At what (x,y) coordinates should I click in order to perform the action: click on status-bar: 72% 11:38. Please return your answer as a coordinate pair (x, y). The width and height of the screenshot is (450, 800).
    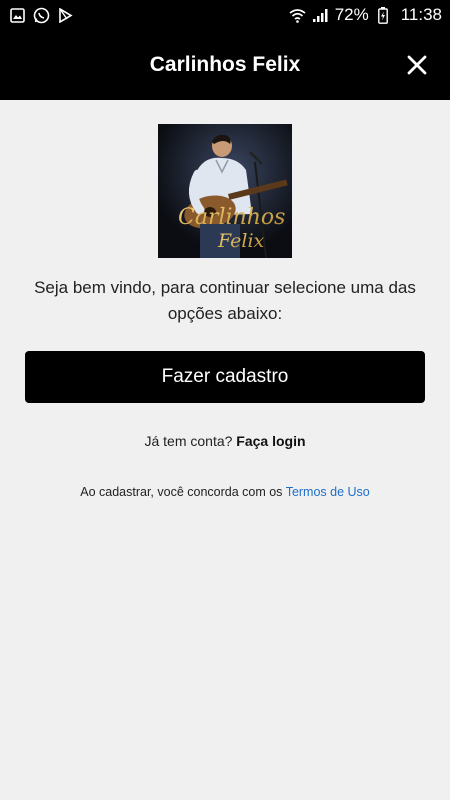
    Looking at the image, I should click on (225, 15).